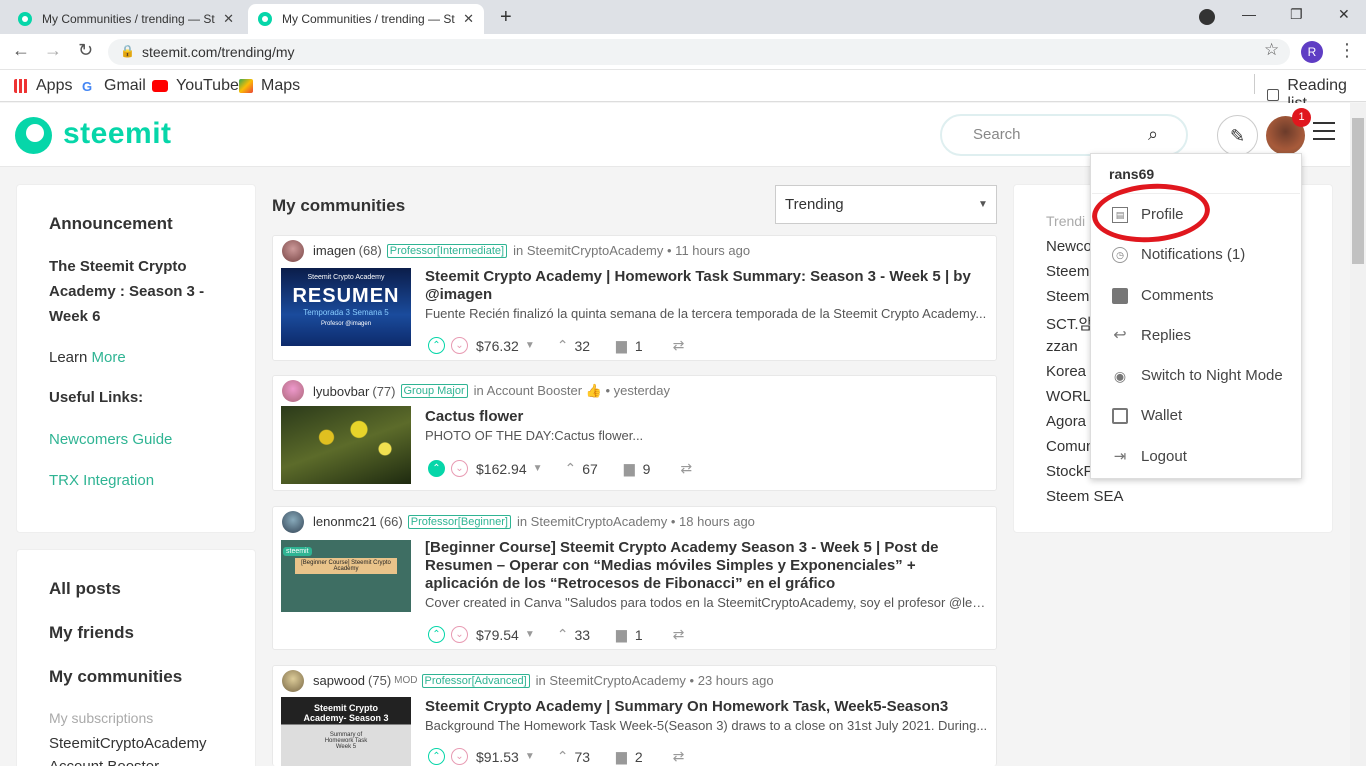  I want to click on chrome-profile-avatar: R, so click(1312, 52).